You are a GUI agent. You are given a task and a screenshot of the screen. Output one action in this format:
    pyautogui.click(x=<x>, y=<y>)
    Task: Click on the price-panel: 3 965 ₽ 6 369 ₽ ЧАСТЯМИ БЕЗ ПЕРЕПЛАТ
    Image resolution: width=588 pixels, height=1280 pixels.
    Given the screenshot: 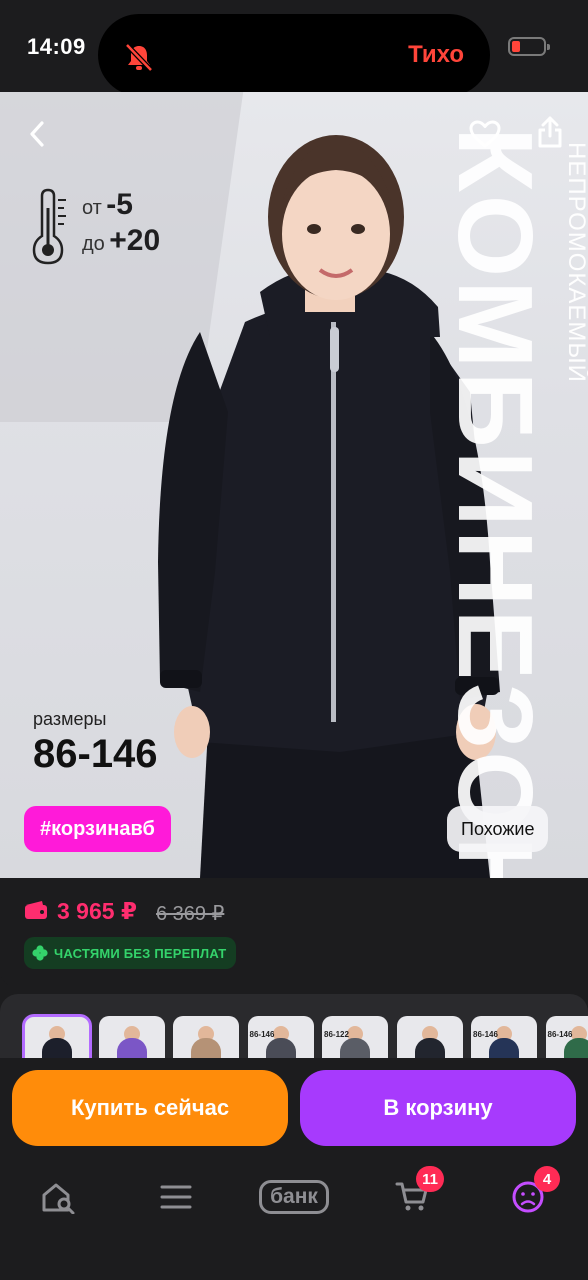 What is the action you would take?
    pyautogui.click(x=294, y=933)
    